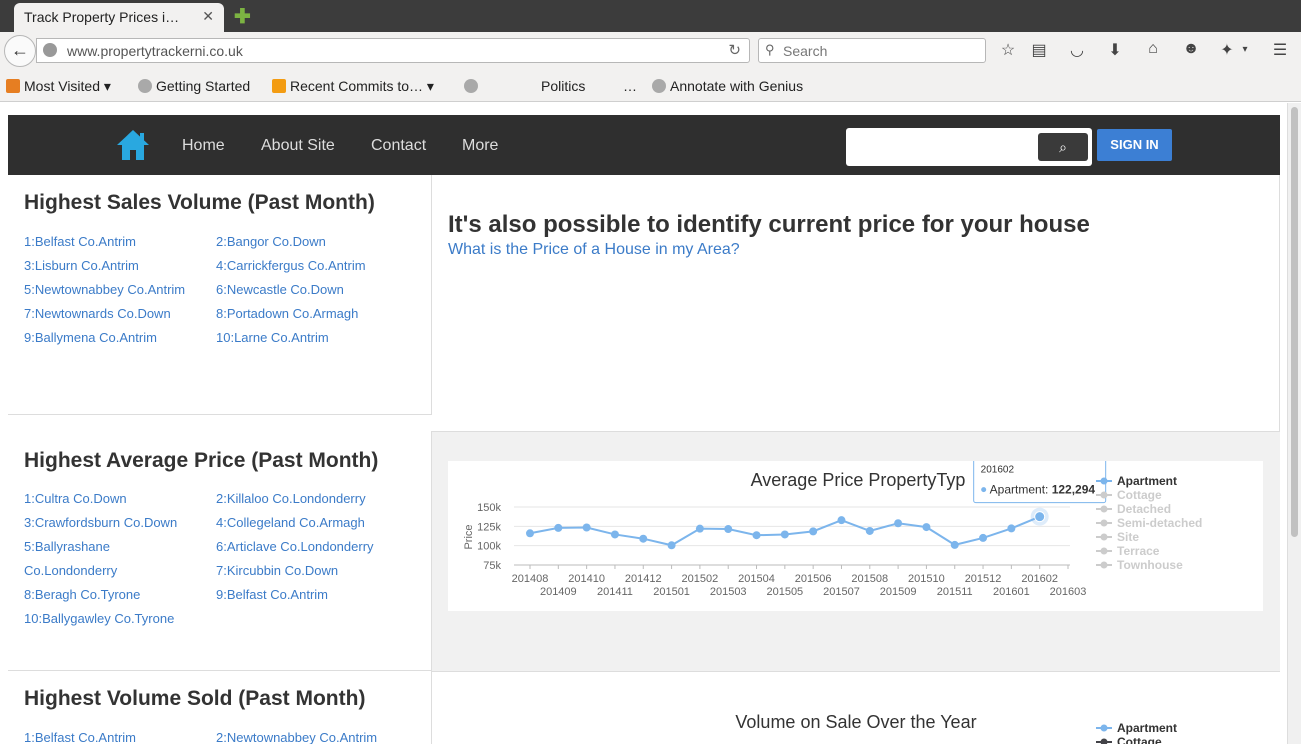  I want to click on location-link: 9:Ballymena Co.Antrim, so click(90, 337).